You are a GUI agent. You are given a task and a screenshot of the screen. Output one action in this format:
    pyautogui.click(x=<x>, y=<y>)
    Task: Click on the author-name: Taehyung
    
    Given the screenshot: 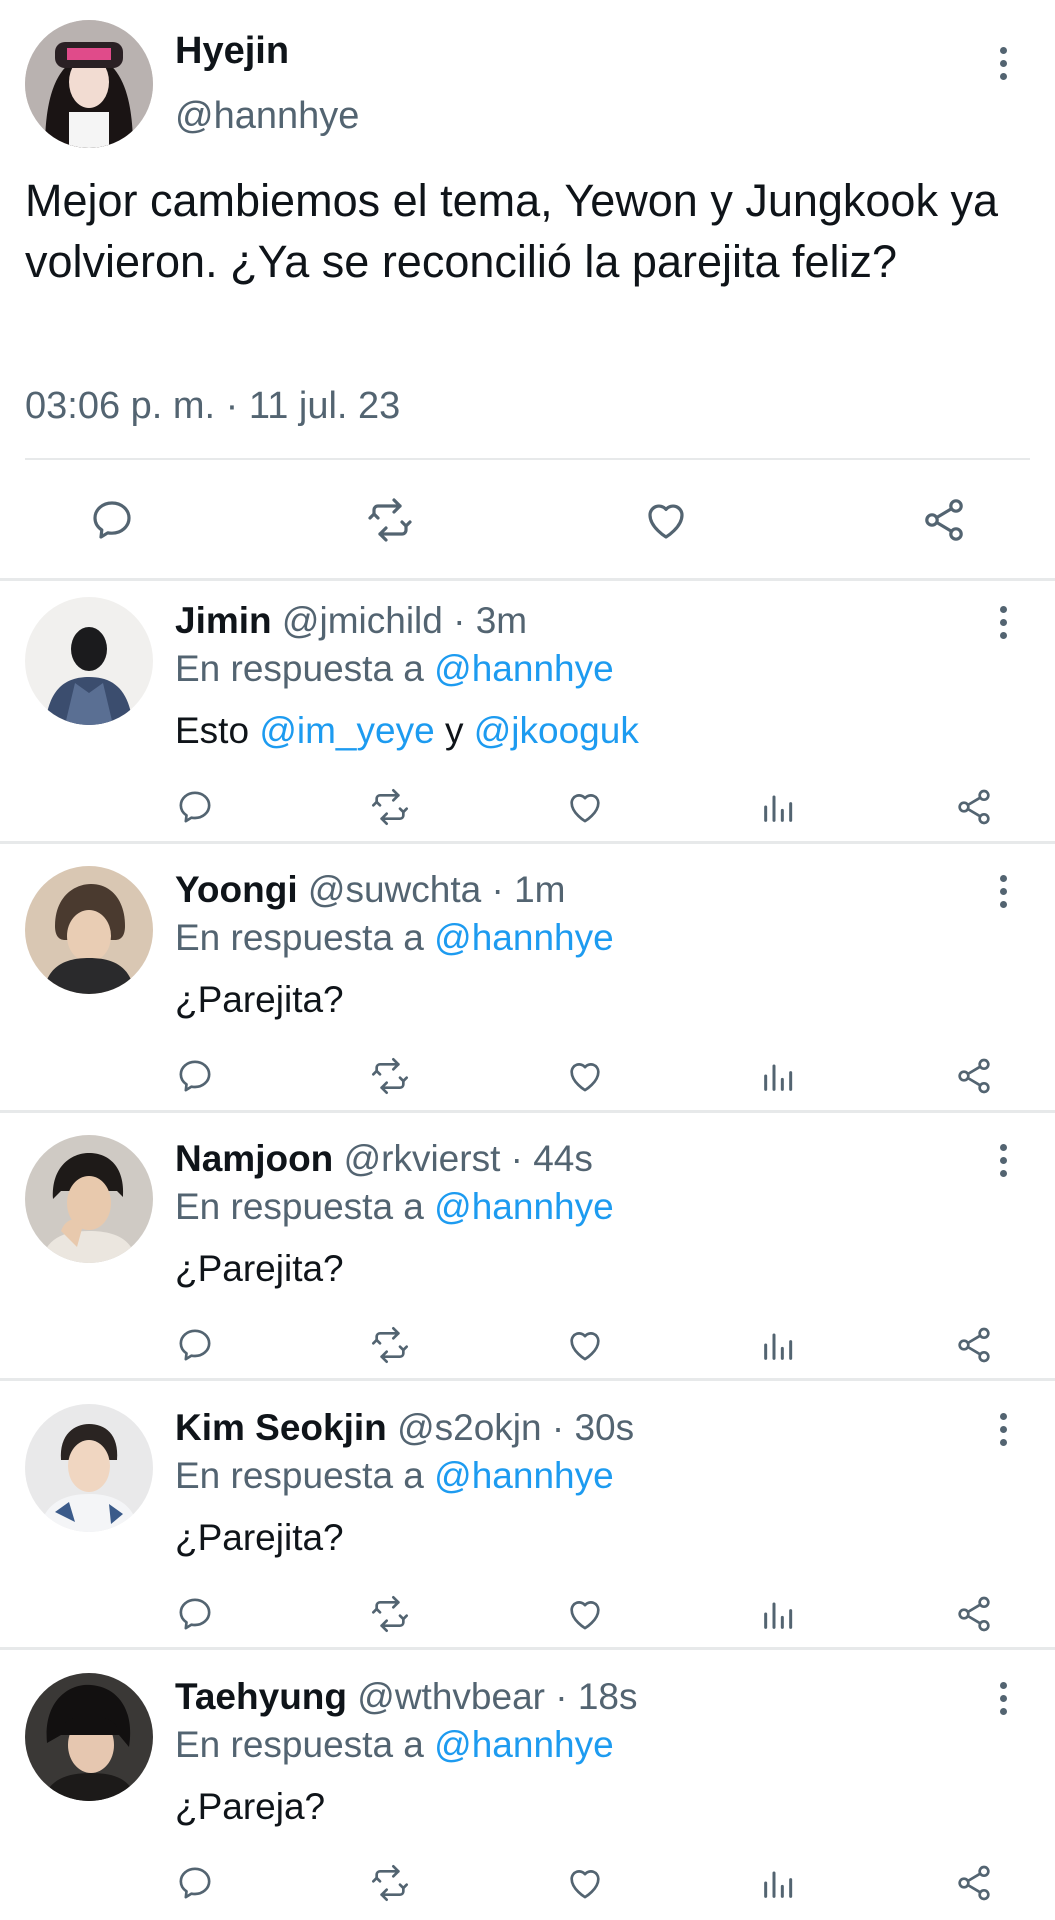 What is the action you would take?
    pyautogui.click(x=261, y=1696)
    